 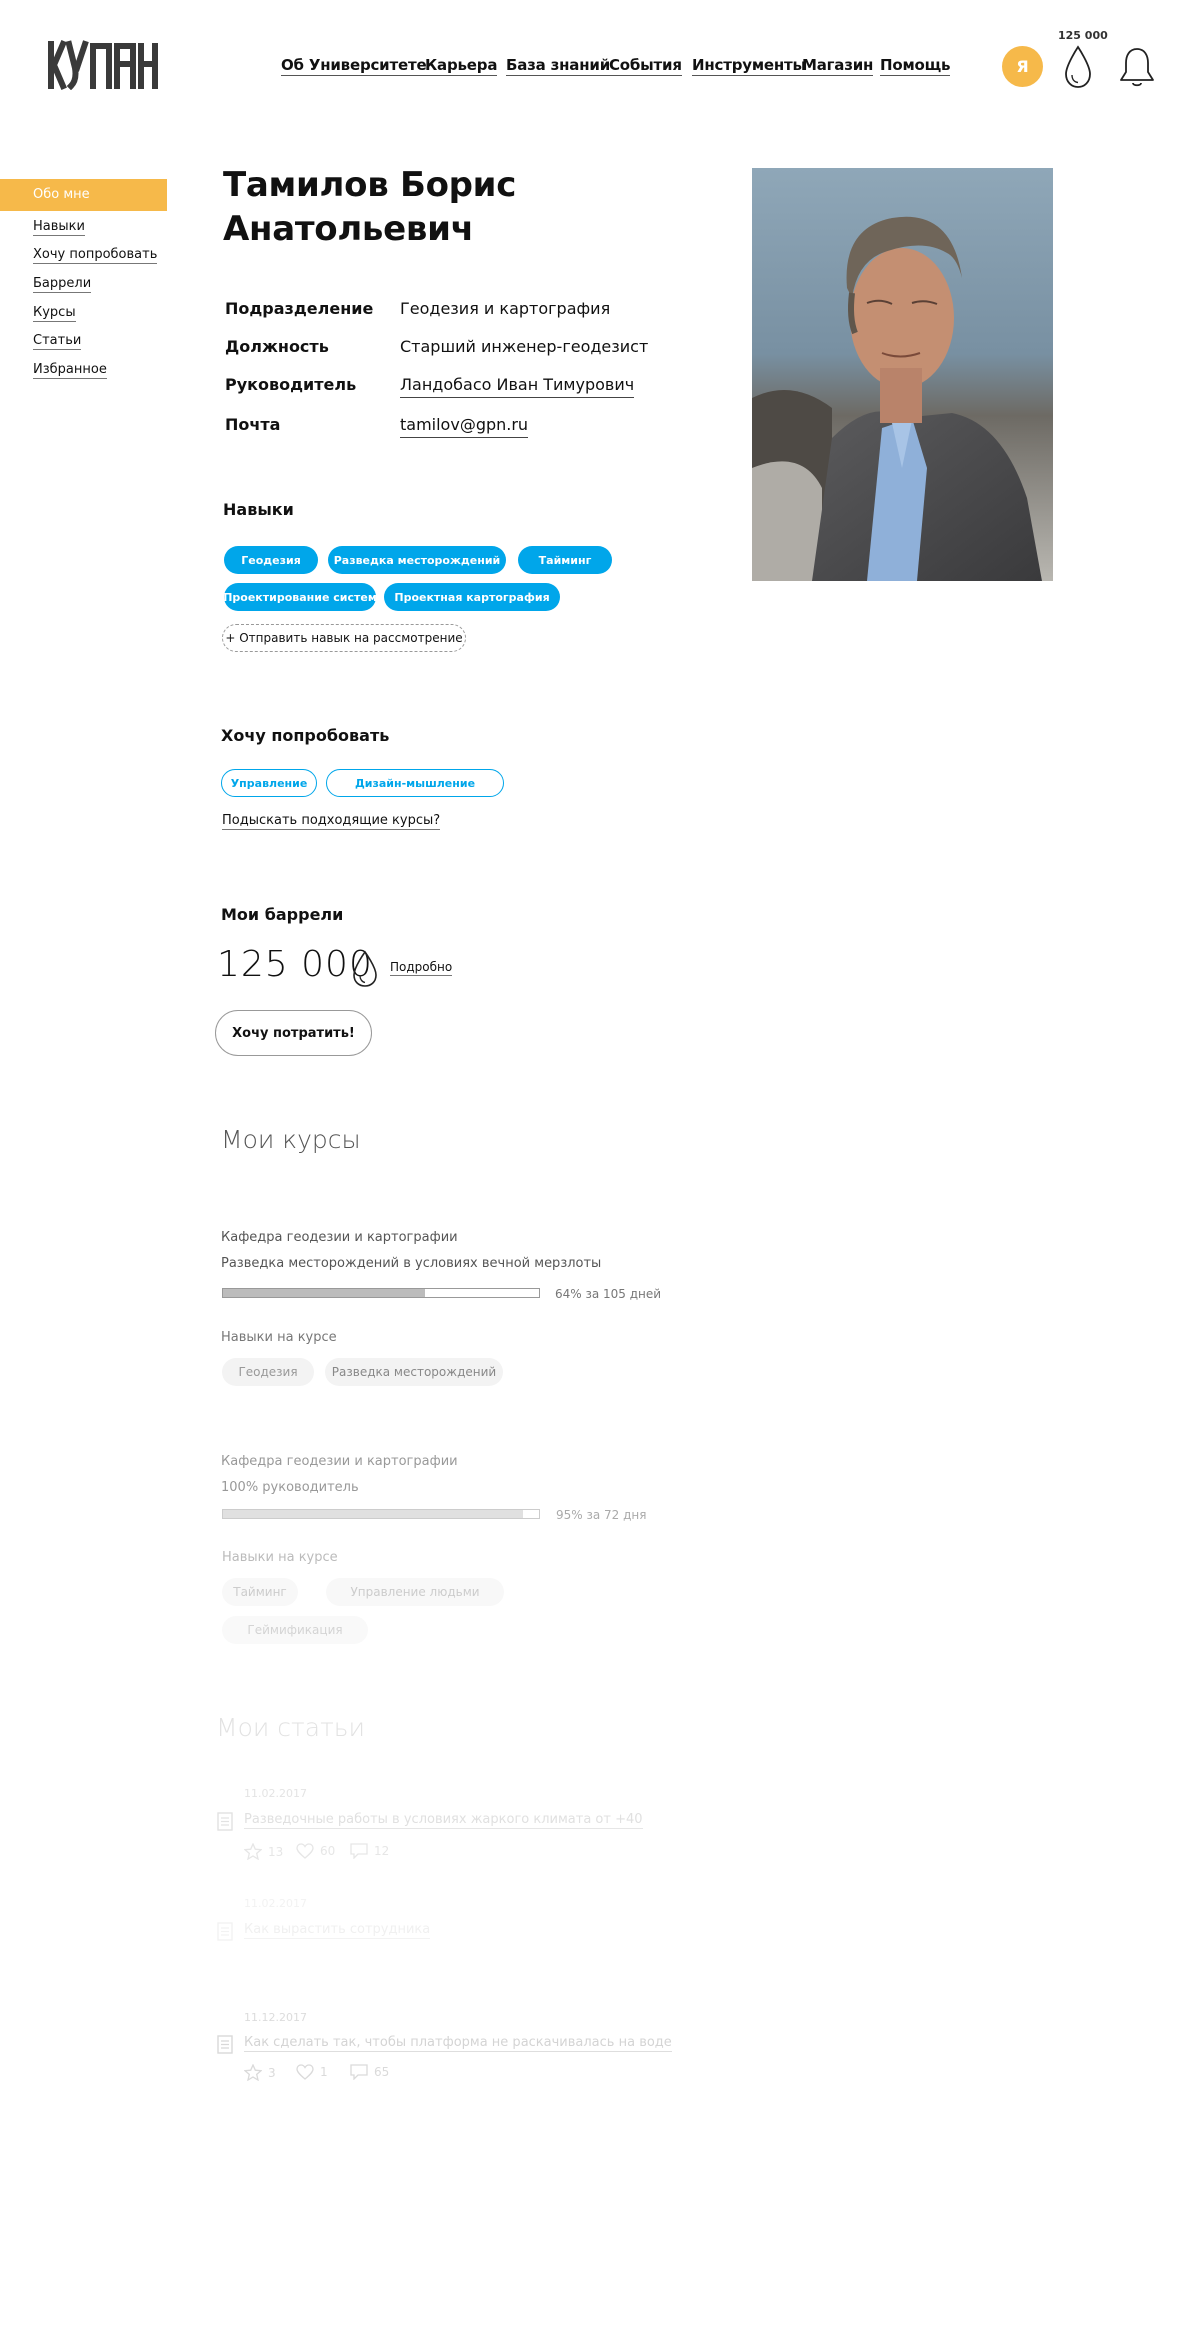 I want to click on field-value-email-link: tamilov@gpn.ru, so click(x=464, y=426).